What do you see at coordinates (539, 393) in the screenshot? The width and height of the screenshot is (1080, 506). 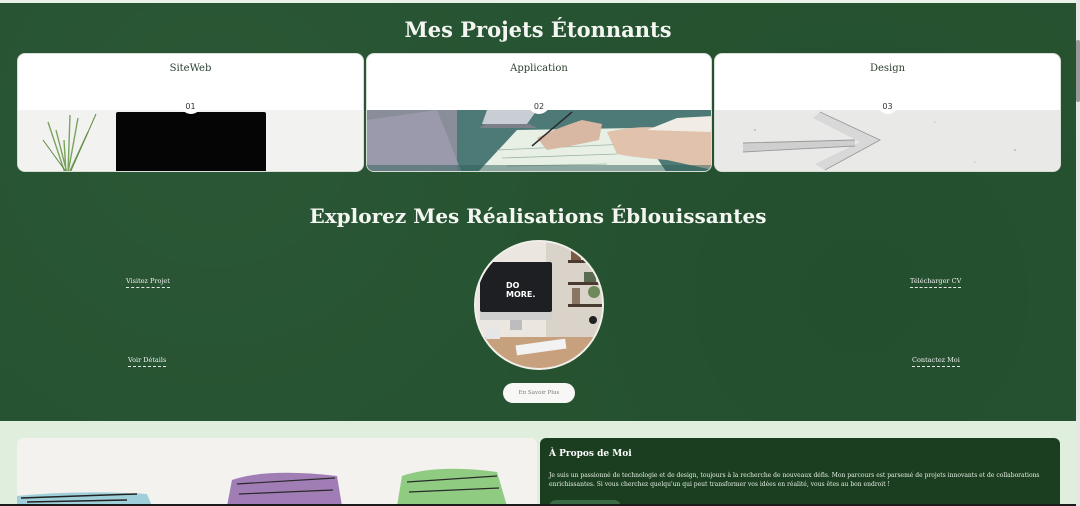 I see `learn-more-button: En Savoir Plus` at bounding box center [539, 393].